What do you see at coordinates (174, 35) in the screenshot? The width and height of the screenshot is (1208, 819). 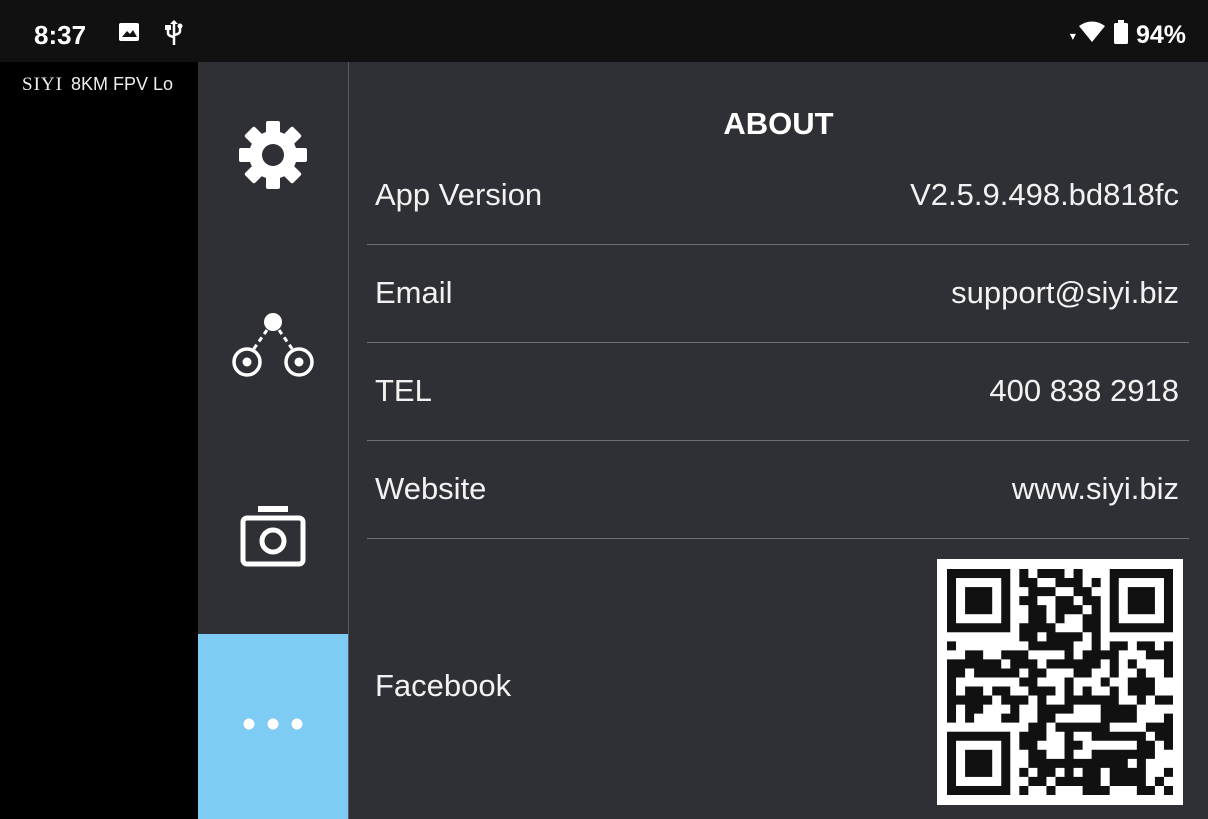 I see `usb-icon` at bounding box center [174, 35].